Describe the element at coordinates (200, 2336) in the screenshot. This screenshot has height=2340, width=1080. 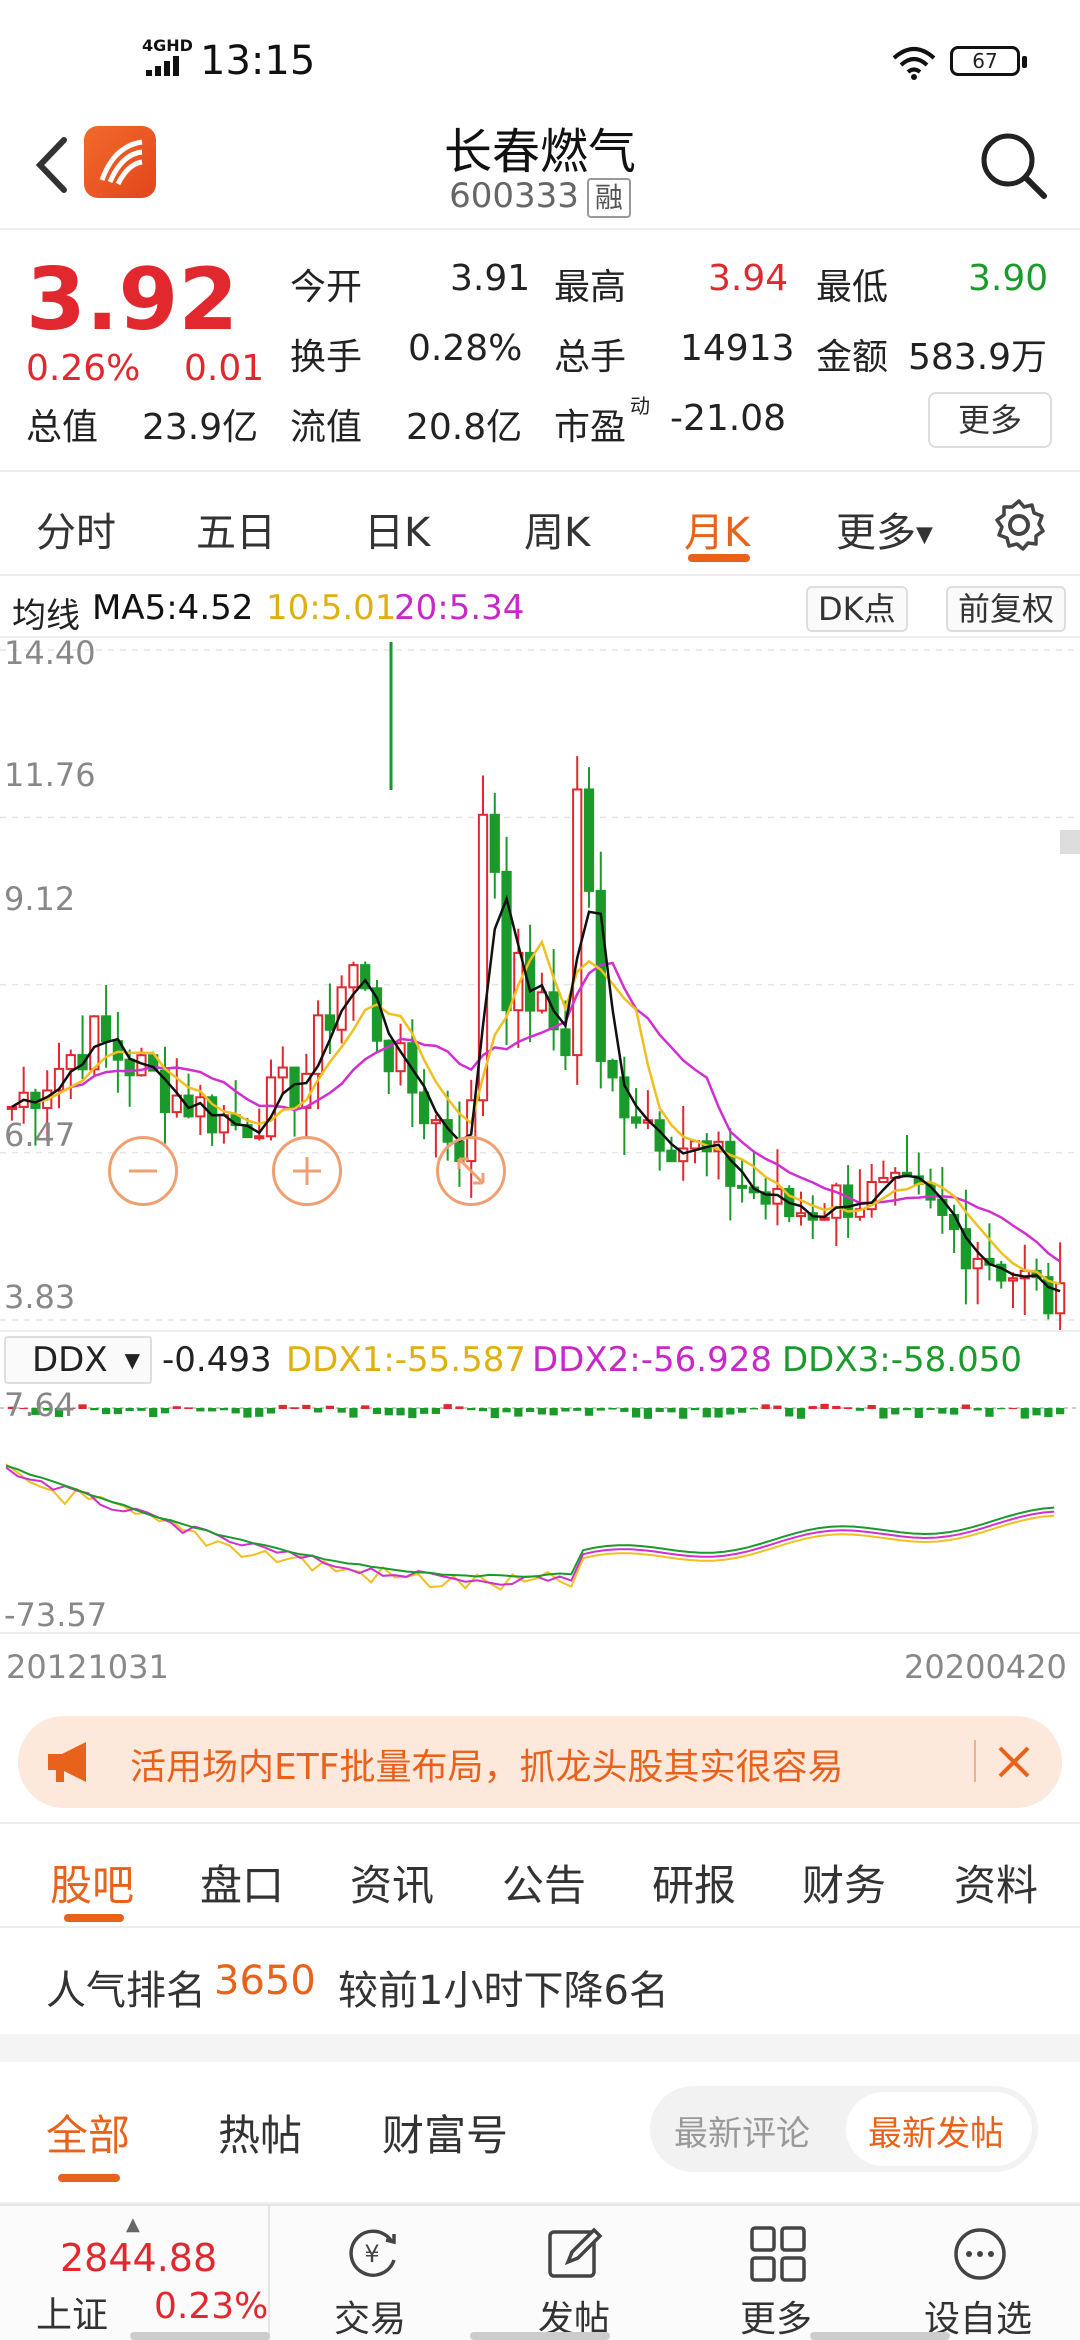
I see `home-indicator-left` at that location.